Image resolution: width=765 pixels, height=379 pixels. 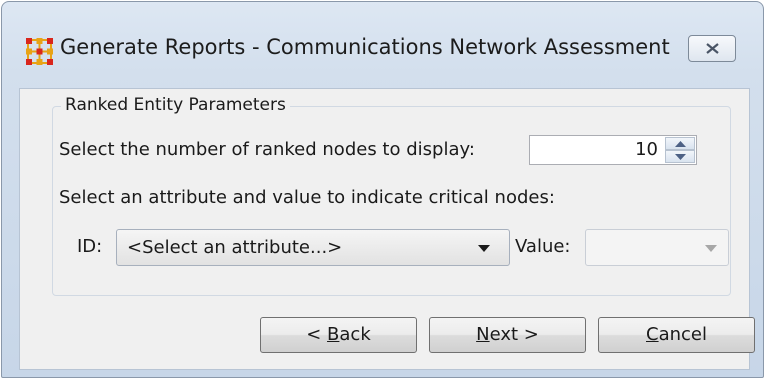 What do you see at coordinates (646, 149) in the screenshot?
I see `ranked-nodes-value: 10` at bounding box center [646, 149].